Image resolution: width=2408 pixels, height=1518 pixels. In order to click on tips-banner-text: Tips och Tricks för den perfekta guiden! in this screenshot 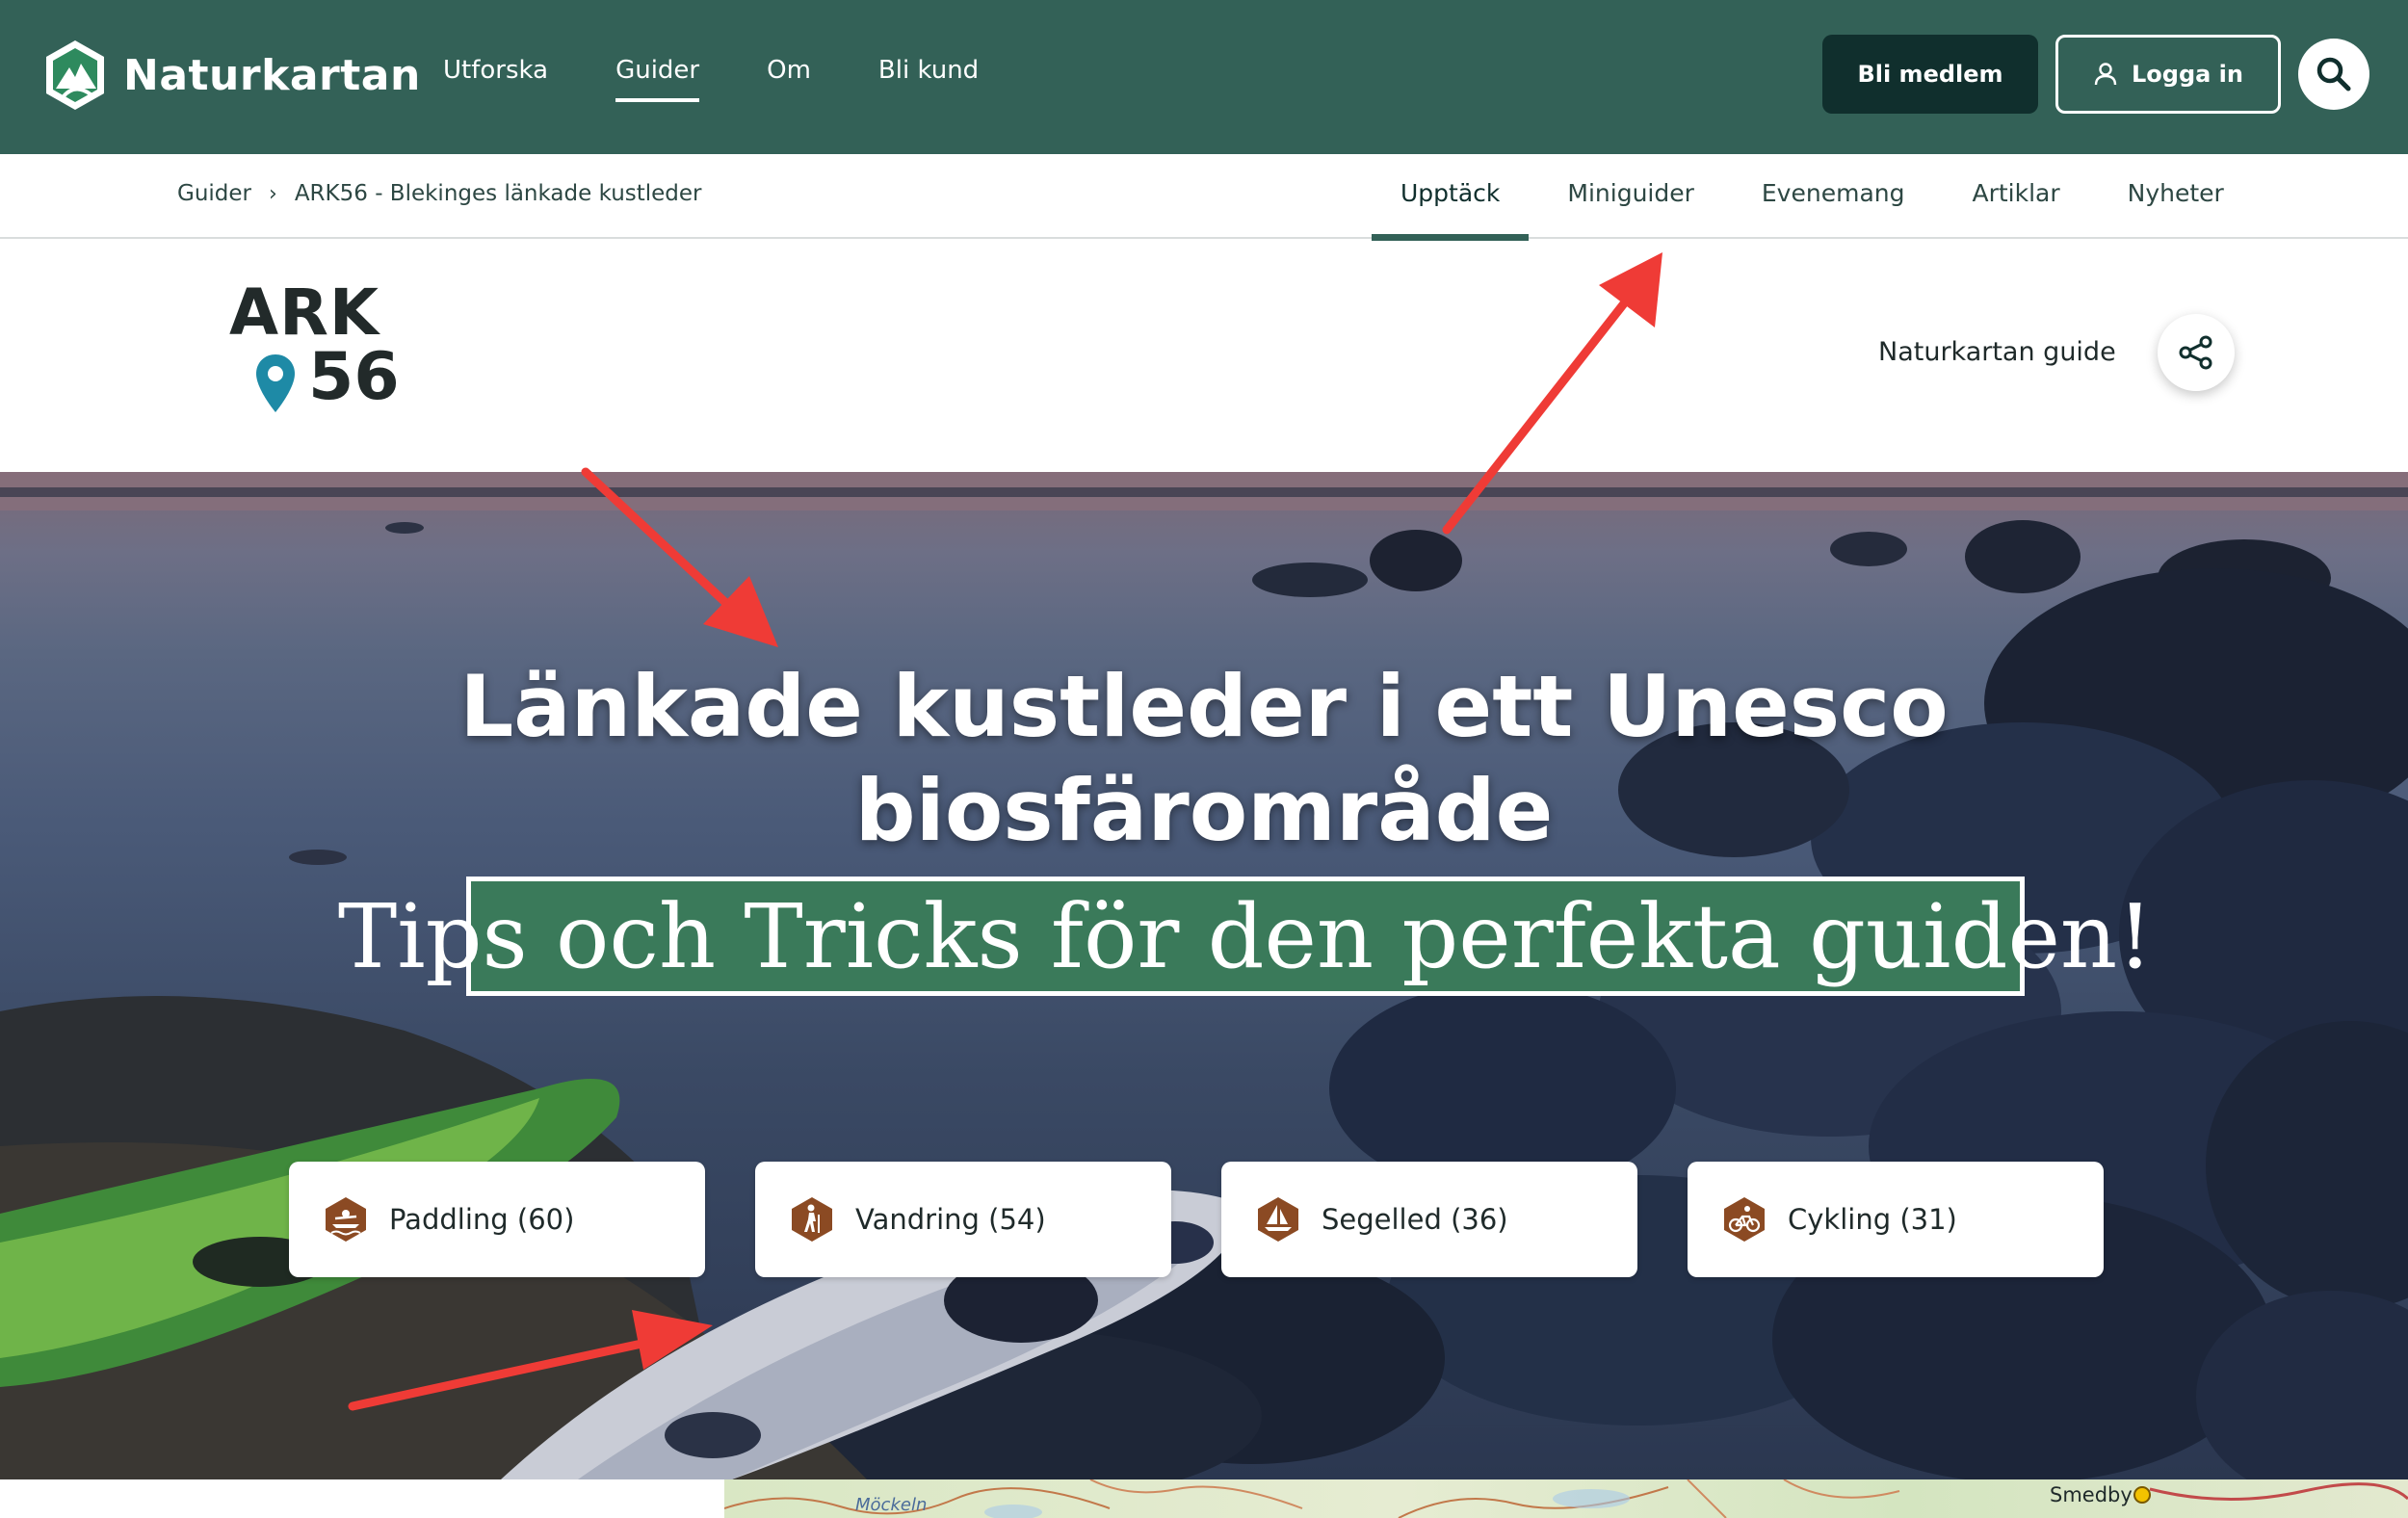, I will do `click(1245, 936)`.